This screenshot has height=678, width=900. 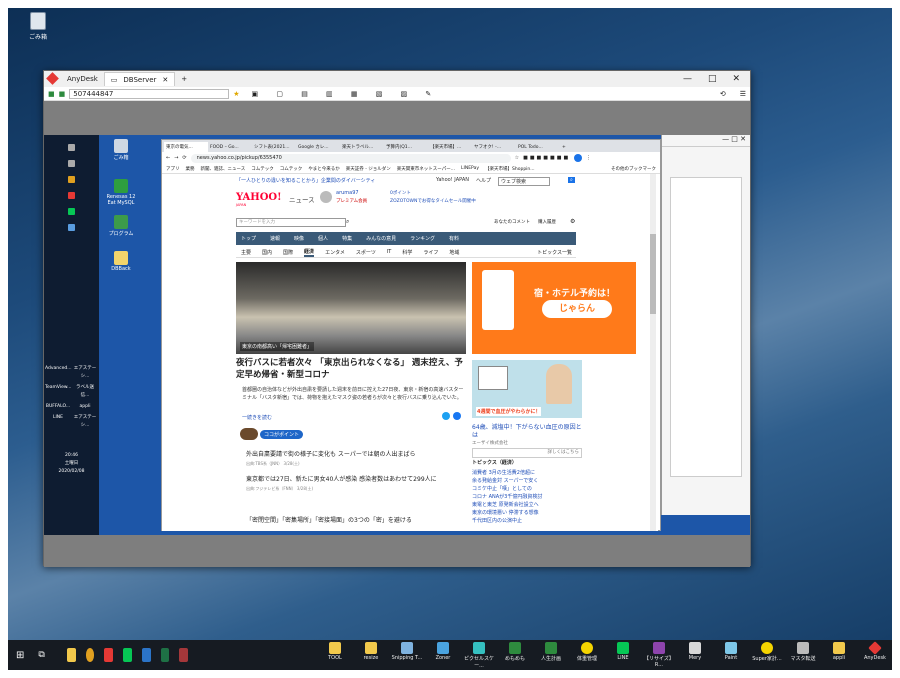 What do you see at coordinates (400, 193) in the screenshot?
I see `points-link: 0ポイント` at bounding box center [400, 193].